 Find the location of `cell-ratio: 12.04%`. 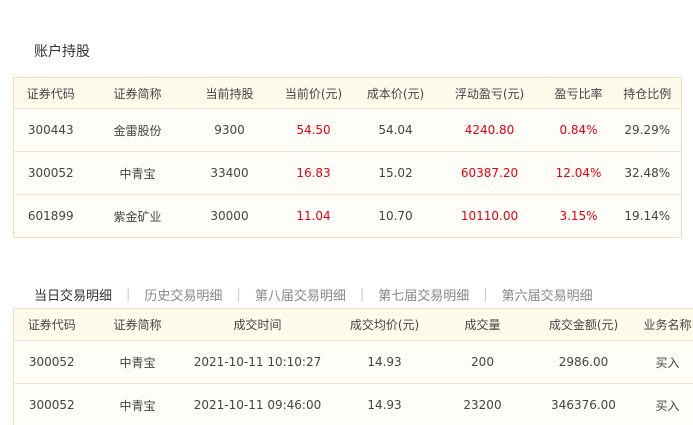

cell-ratio: 12.04% is located at coordinates (578, 173).